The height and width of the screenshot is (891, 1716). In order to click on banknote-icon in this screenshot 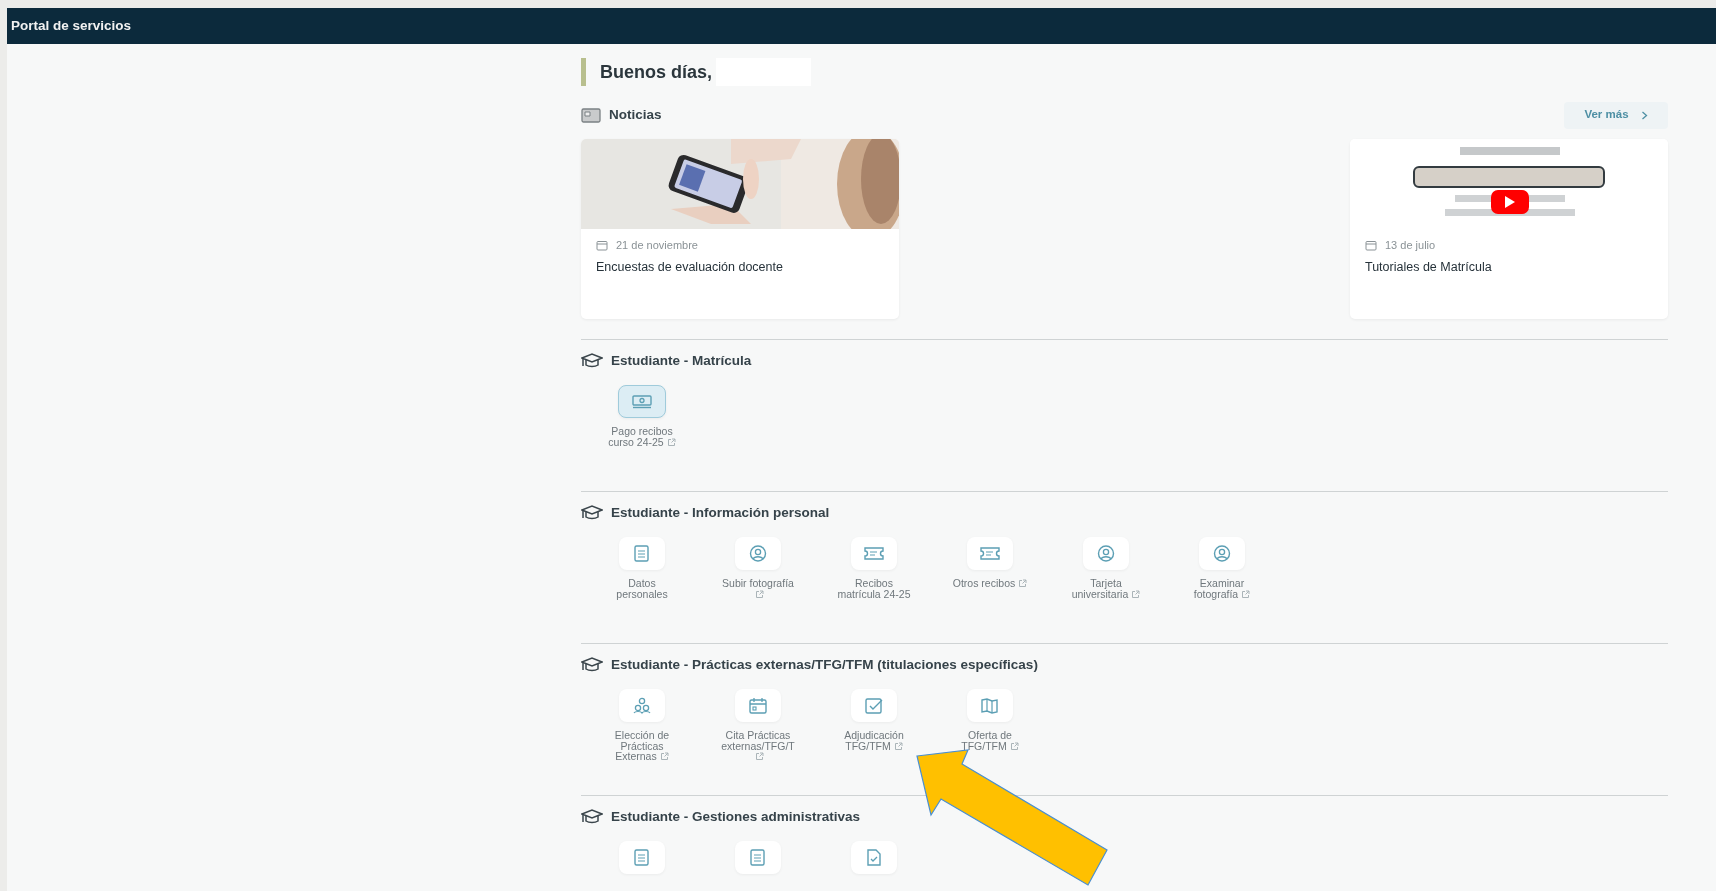, I will do `click(642, 401)`.